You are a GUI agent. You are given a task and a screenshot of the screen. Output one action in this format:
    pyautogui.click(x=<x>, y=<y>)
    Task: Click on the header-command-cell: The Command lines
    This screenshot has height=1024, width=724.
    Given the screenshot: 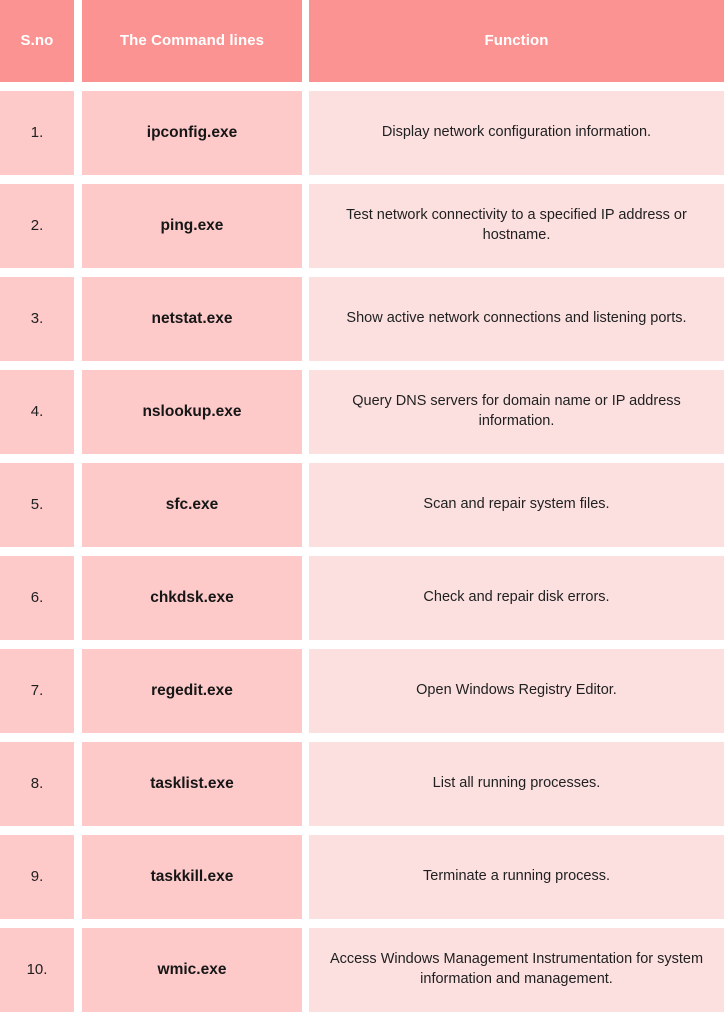 What is the action you would take?
    pyautogui.click(x=192, y=41)
    